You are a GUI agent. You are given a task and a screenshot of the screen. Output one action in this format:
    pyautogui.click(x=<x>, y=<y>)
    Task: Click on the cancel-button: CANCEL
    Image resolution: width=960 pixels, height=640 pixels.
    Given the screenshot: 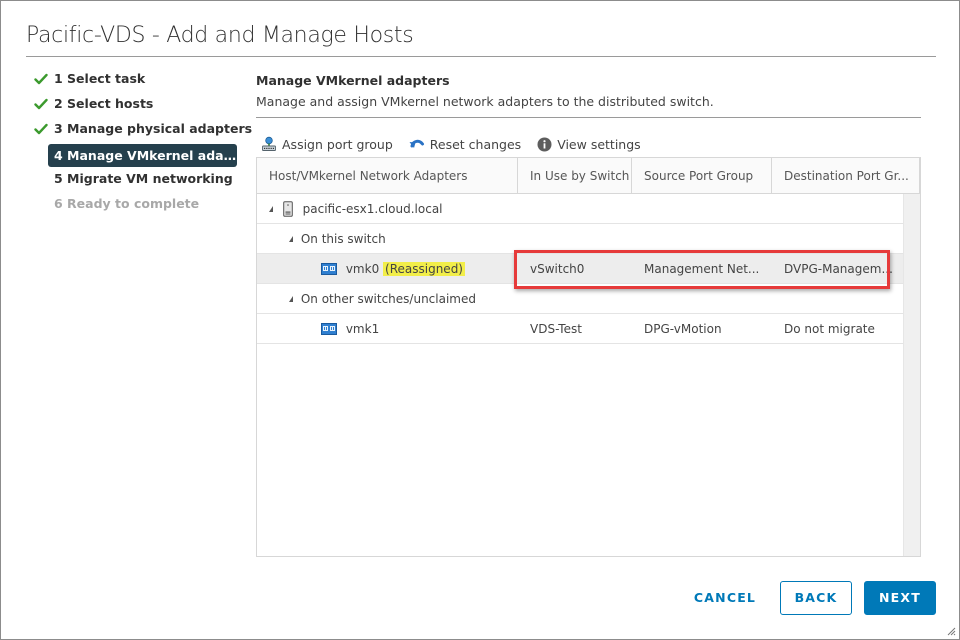 What is the action you would take?
    pyautogui.click(x=725, y=598)
    